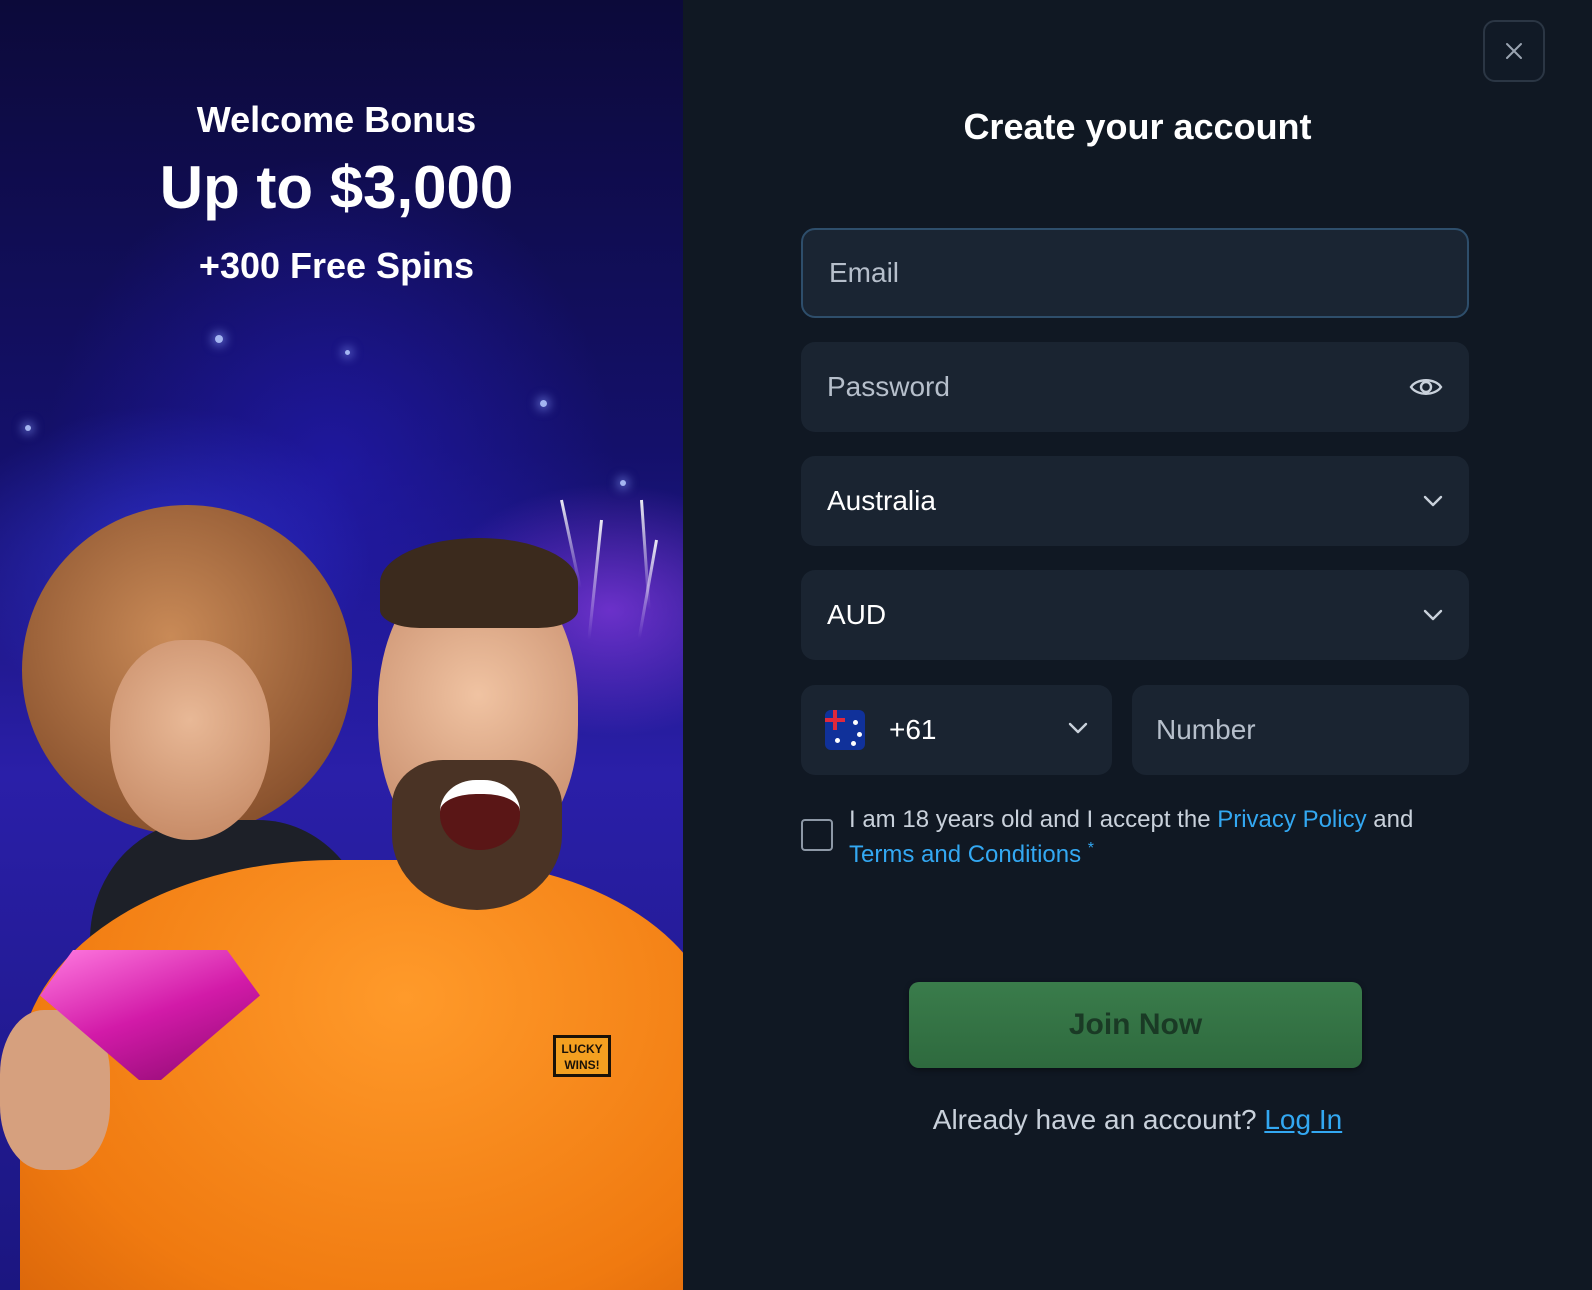 The height and width of the screenshot is (1290, 1592). What do you see at coordinates (336, 265) in the screenshot?
I see `promo-spins: +300 Free Spins` at bounding box center [336, 265].